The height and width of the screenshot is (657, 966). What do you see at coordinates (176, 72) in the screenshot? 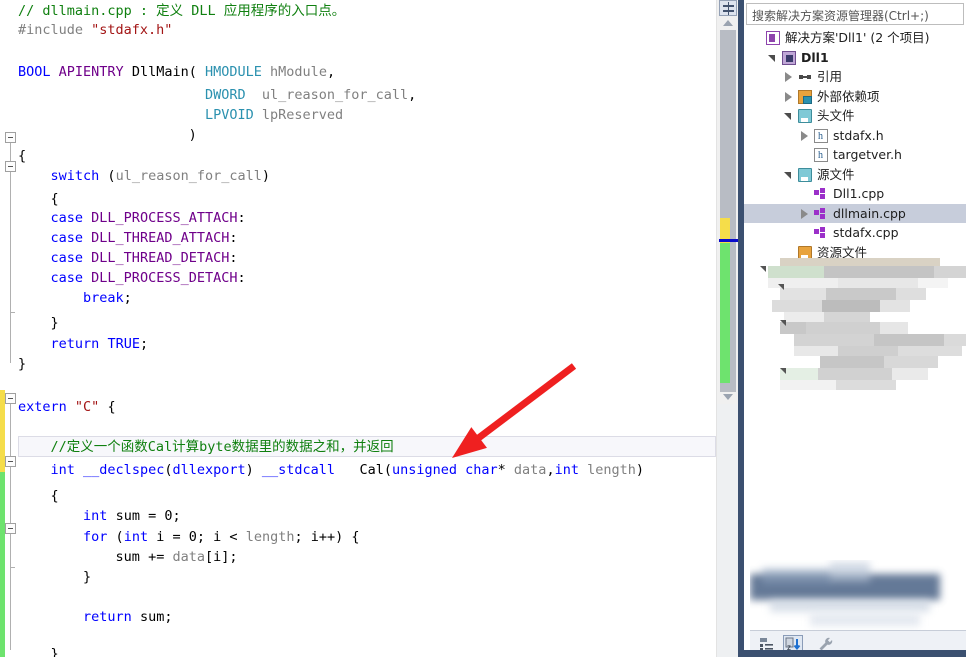
I see `code-line: BOOL APIENTRY DllMain( HMODULE hModule,` at bounding box center [176, 72].